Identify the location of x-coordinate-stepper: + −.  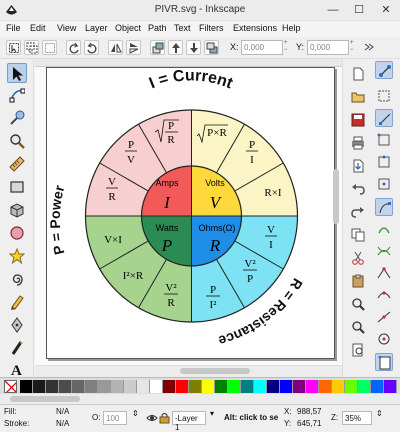
(288, 47).